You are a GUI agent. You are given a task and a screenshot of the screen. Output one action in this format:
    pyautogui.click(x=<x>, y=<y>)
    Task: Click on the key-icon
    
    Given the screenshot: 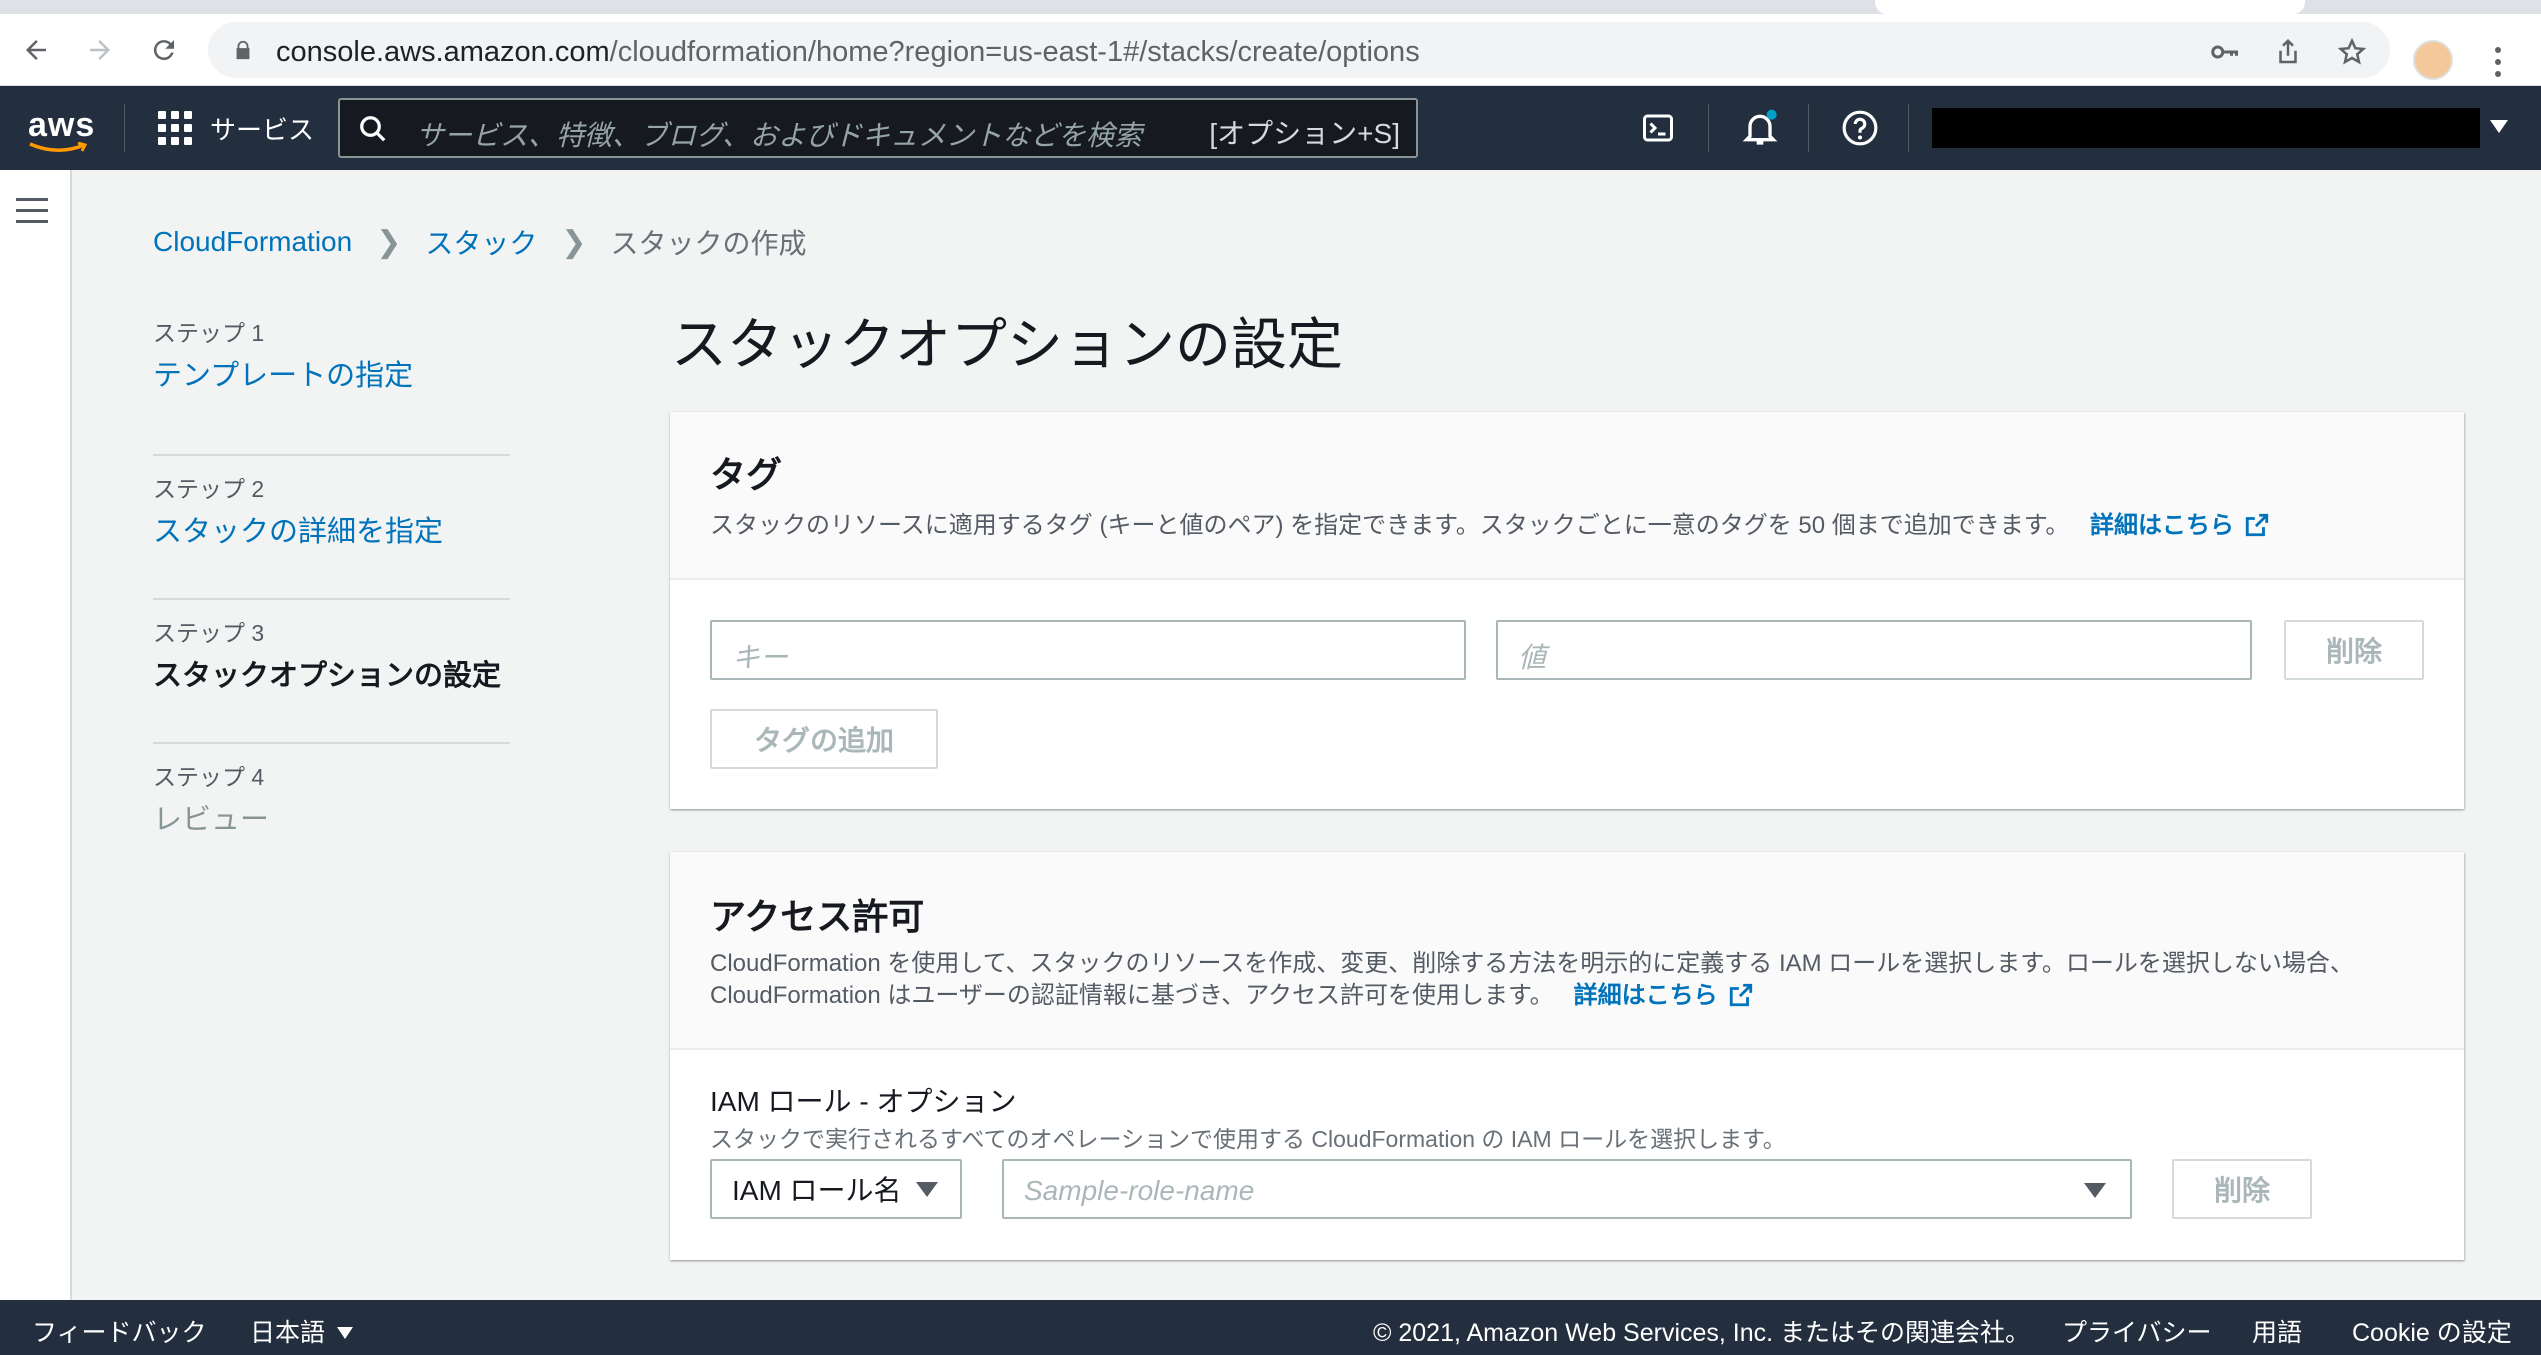 What is the action you would take?
    pyautogui.click(x=2224, y=52)
    